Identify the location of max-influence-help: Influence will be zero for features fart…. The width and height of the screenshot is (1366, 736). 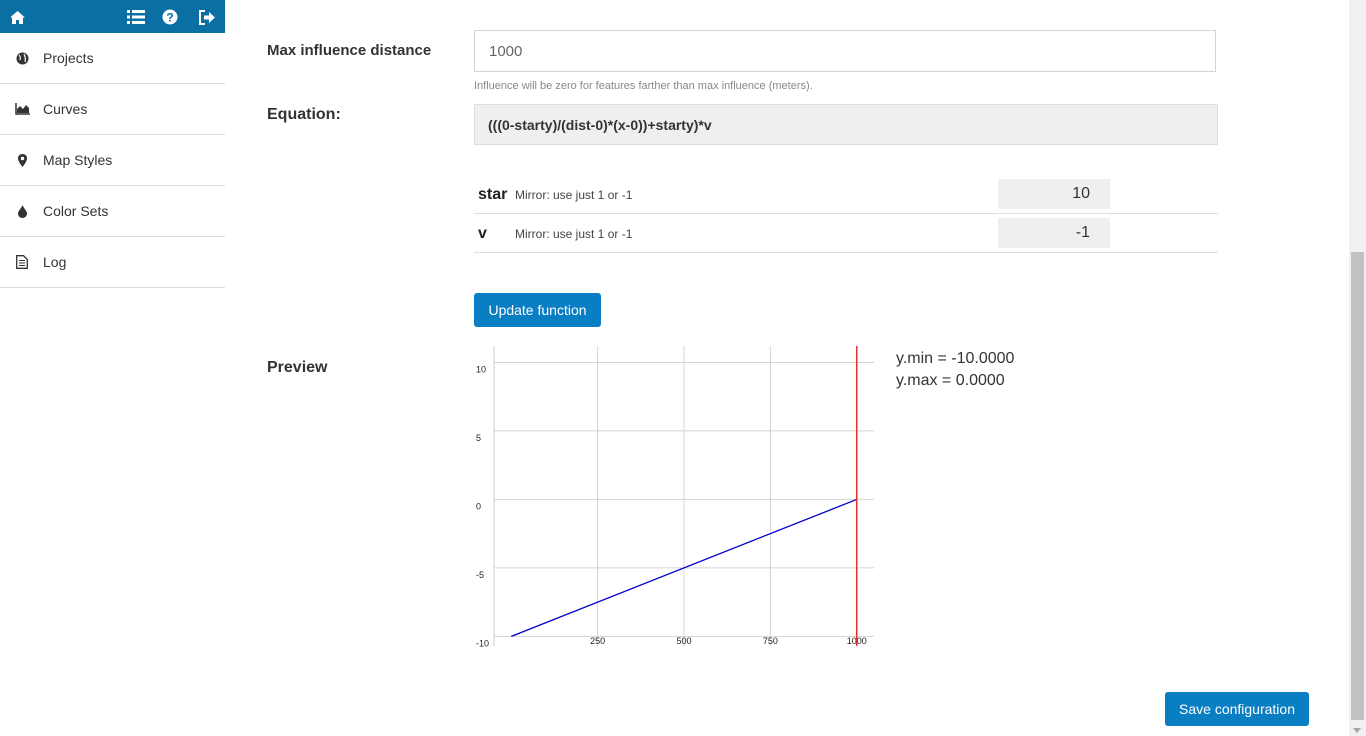
(643, 86).